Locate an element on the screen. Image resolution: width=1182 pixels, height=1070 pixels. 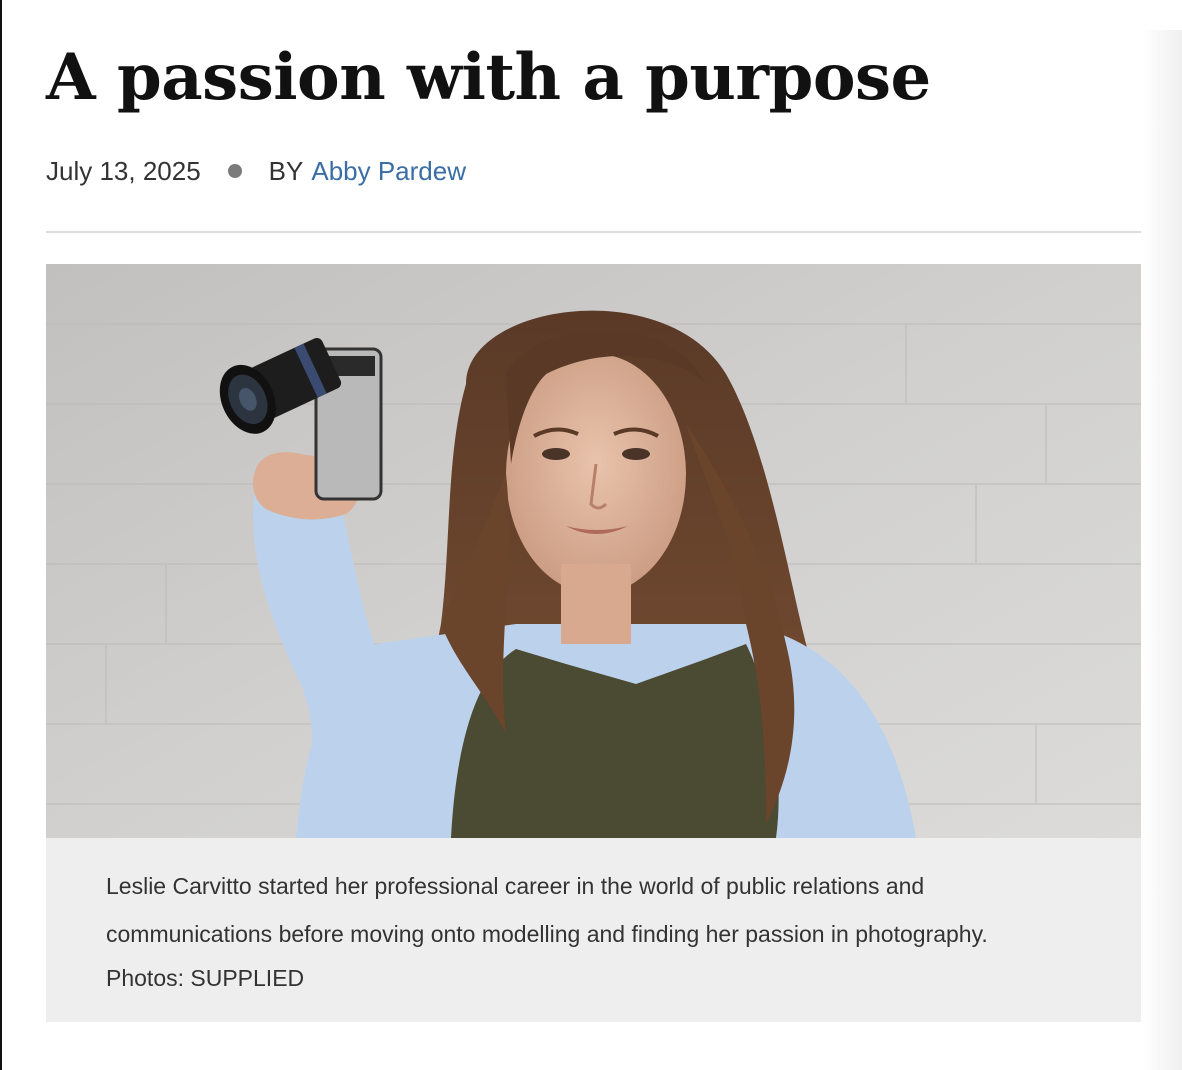
article-title: A passion with a purpose is located at coordinates (488, 77).